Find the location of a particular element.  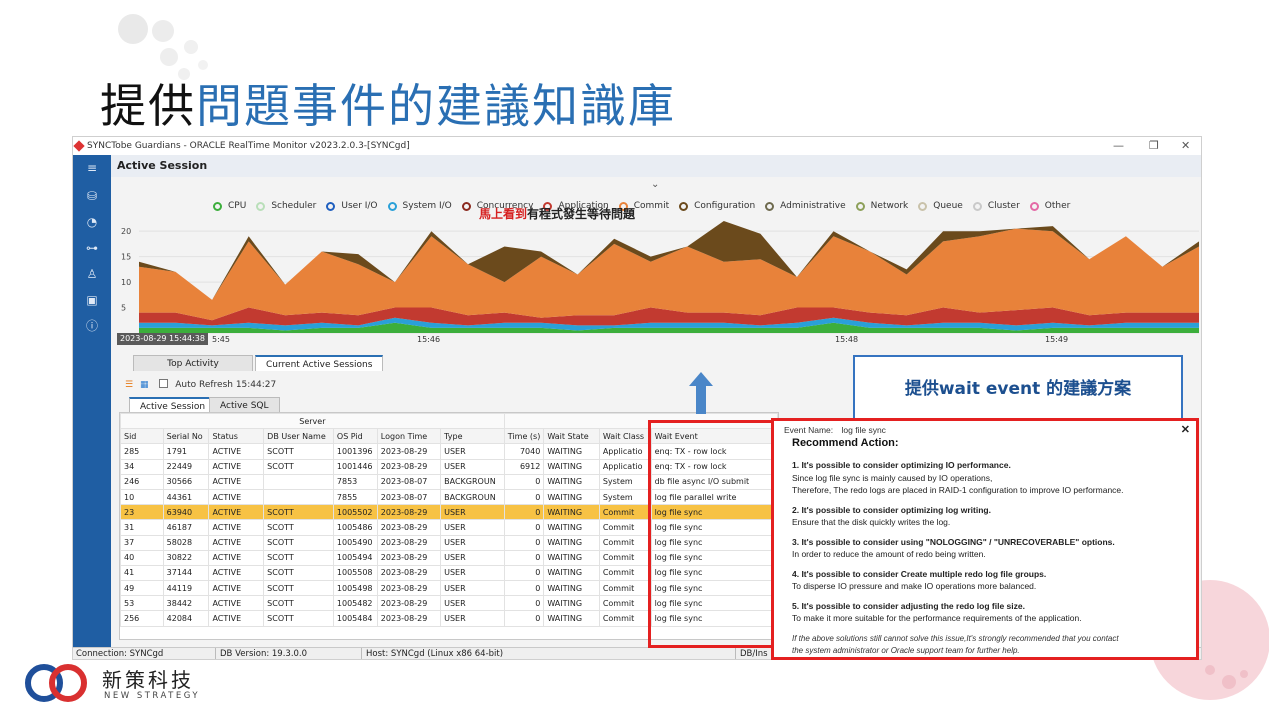

table-cell: 37144 is located at coordinates (186, 573).